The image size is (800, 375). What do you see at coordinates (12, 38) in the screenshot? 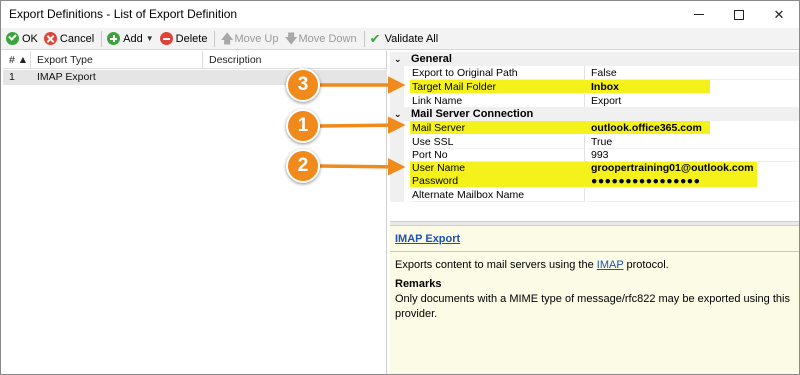
I see `check-circle-icon` at bounding box center [12, 38].